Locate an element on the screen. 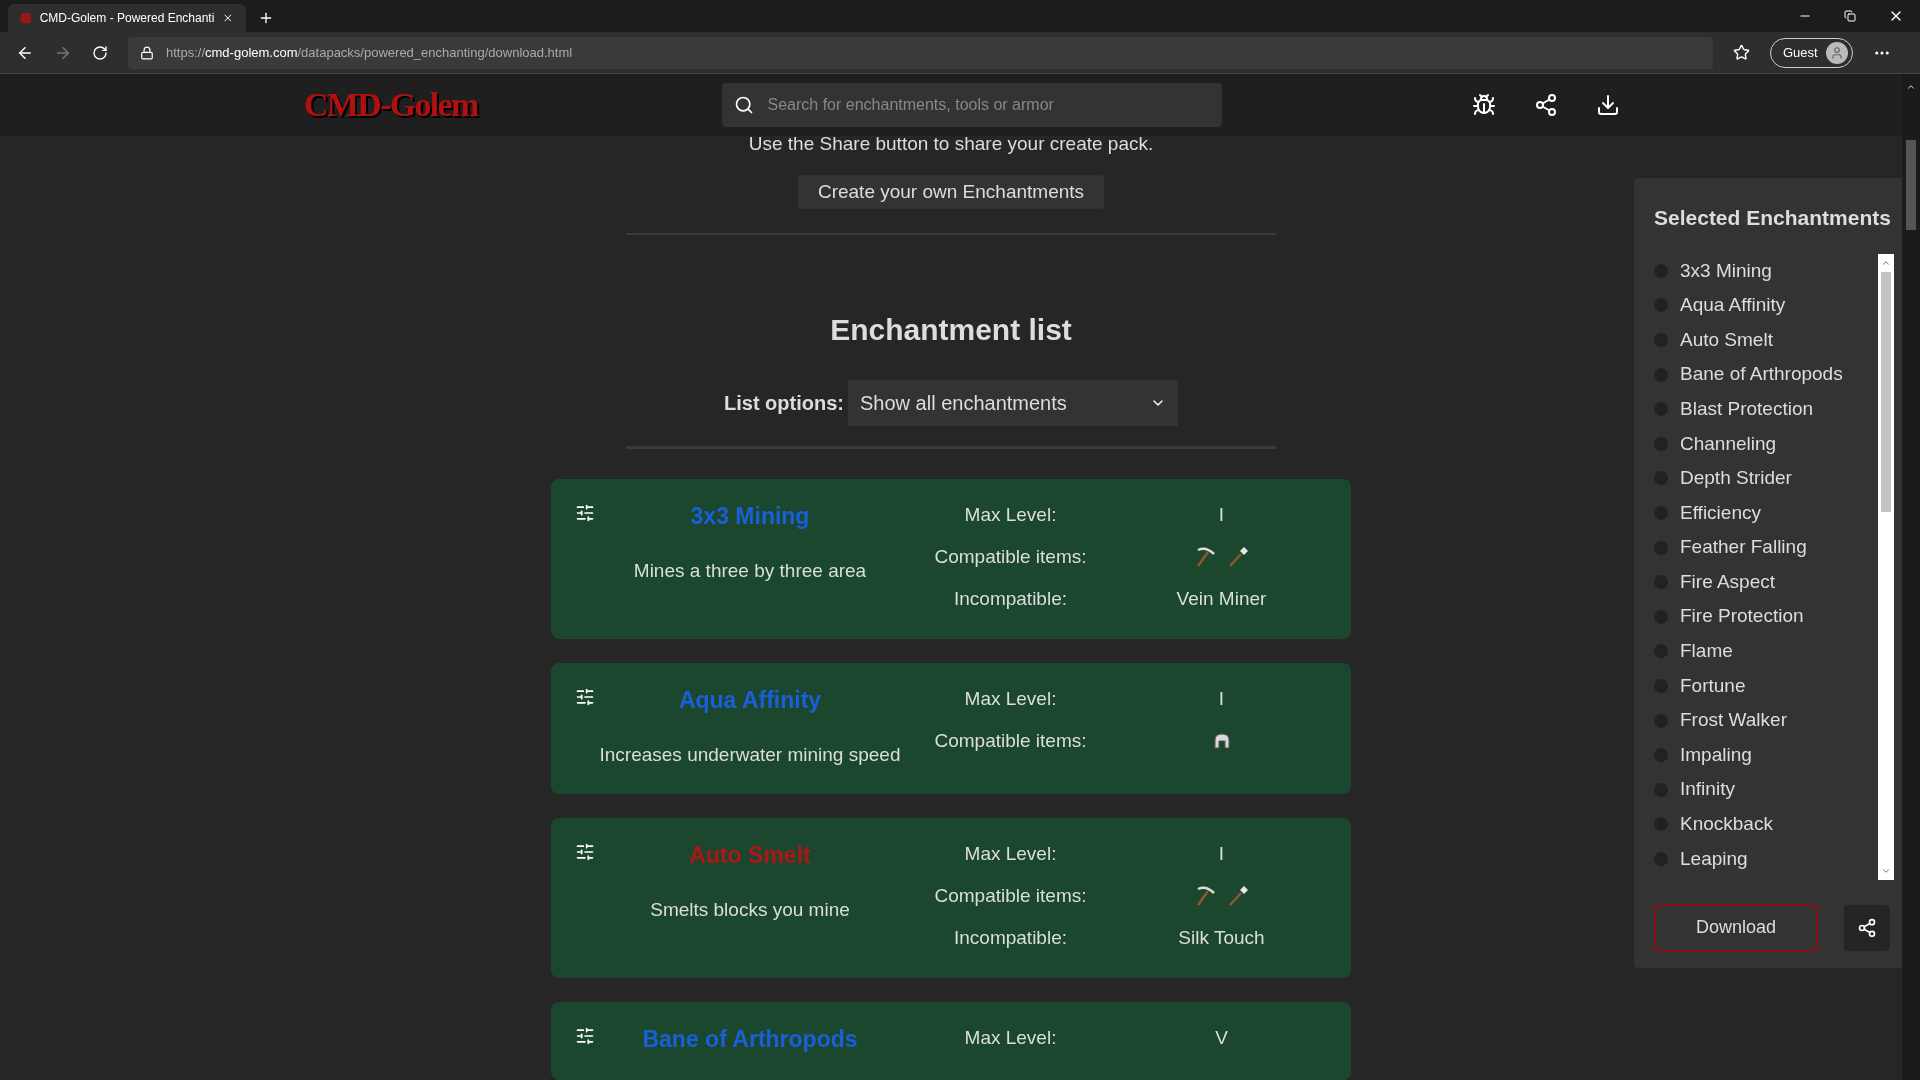 The height and width of the screenshot is (1080, 1920). enchantment-option: 3x3 Mining is located at coordinates (1726, 271).